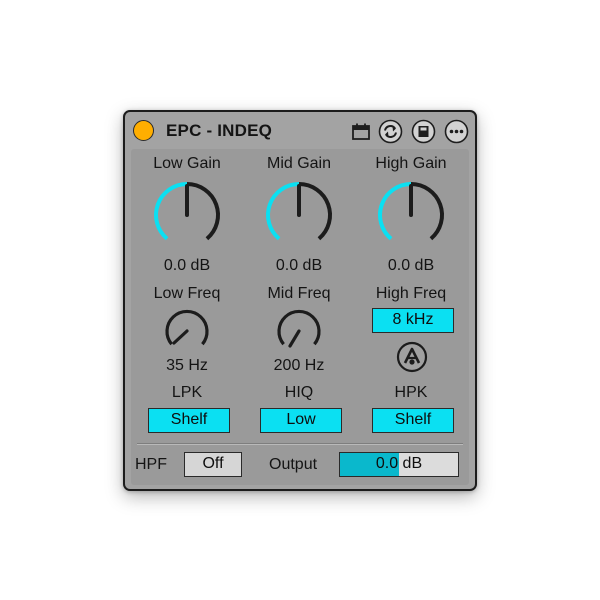 The width and height of the screenshot is (600, 600). I want to click on hpk-label: HPK, so click(411, 392).